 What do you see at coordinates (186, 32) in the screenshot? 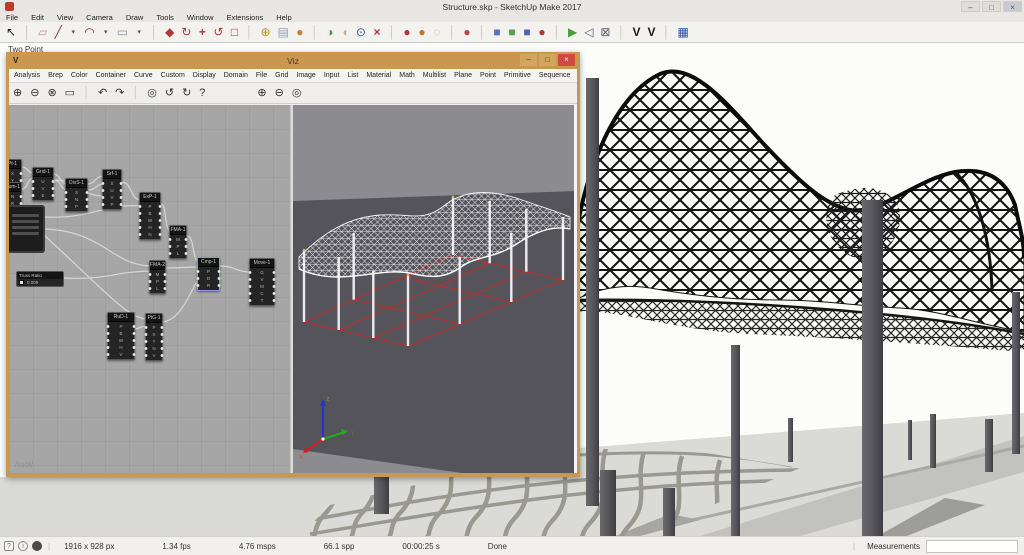
I see `followme-tool-icon: ↻` at bounding box center [186, 32].